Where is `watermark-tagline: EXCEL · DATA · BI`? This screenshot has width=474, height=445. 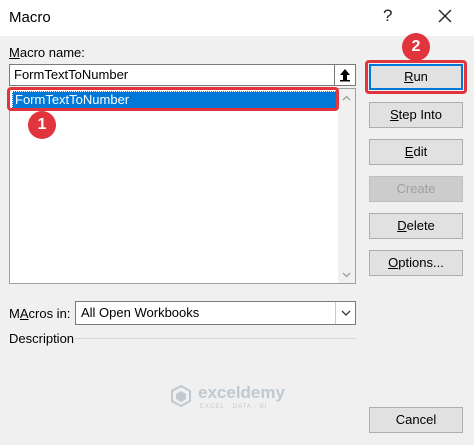 watermark-tagline: EXCEL · DATA · BI is located at coordinates (234, 407).